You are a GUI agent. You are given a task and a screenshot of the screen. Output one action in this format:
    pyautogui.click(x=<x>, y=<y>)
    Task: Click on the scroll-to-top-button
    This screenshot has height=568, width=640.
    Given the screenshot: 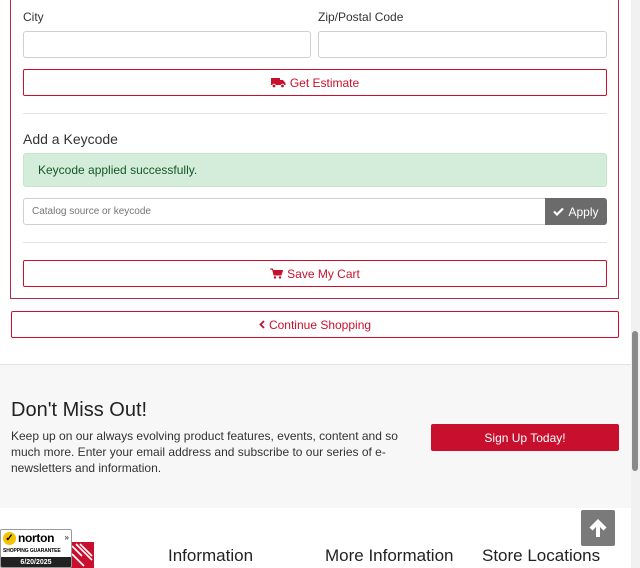 What is the action you would take?
    pyautogui.click(x=598, y=528)
    